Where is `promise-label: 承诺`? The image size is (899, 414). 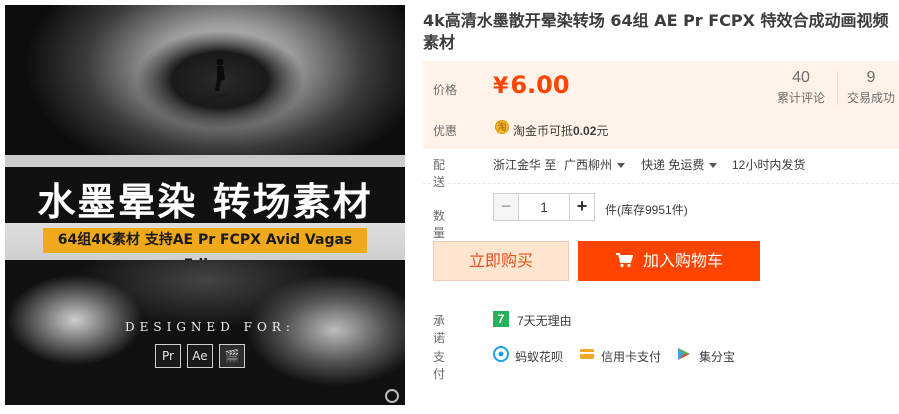 promise-label: 承诺 is located at coordinates (439, 329).